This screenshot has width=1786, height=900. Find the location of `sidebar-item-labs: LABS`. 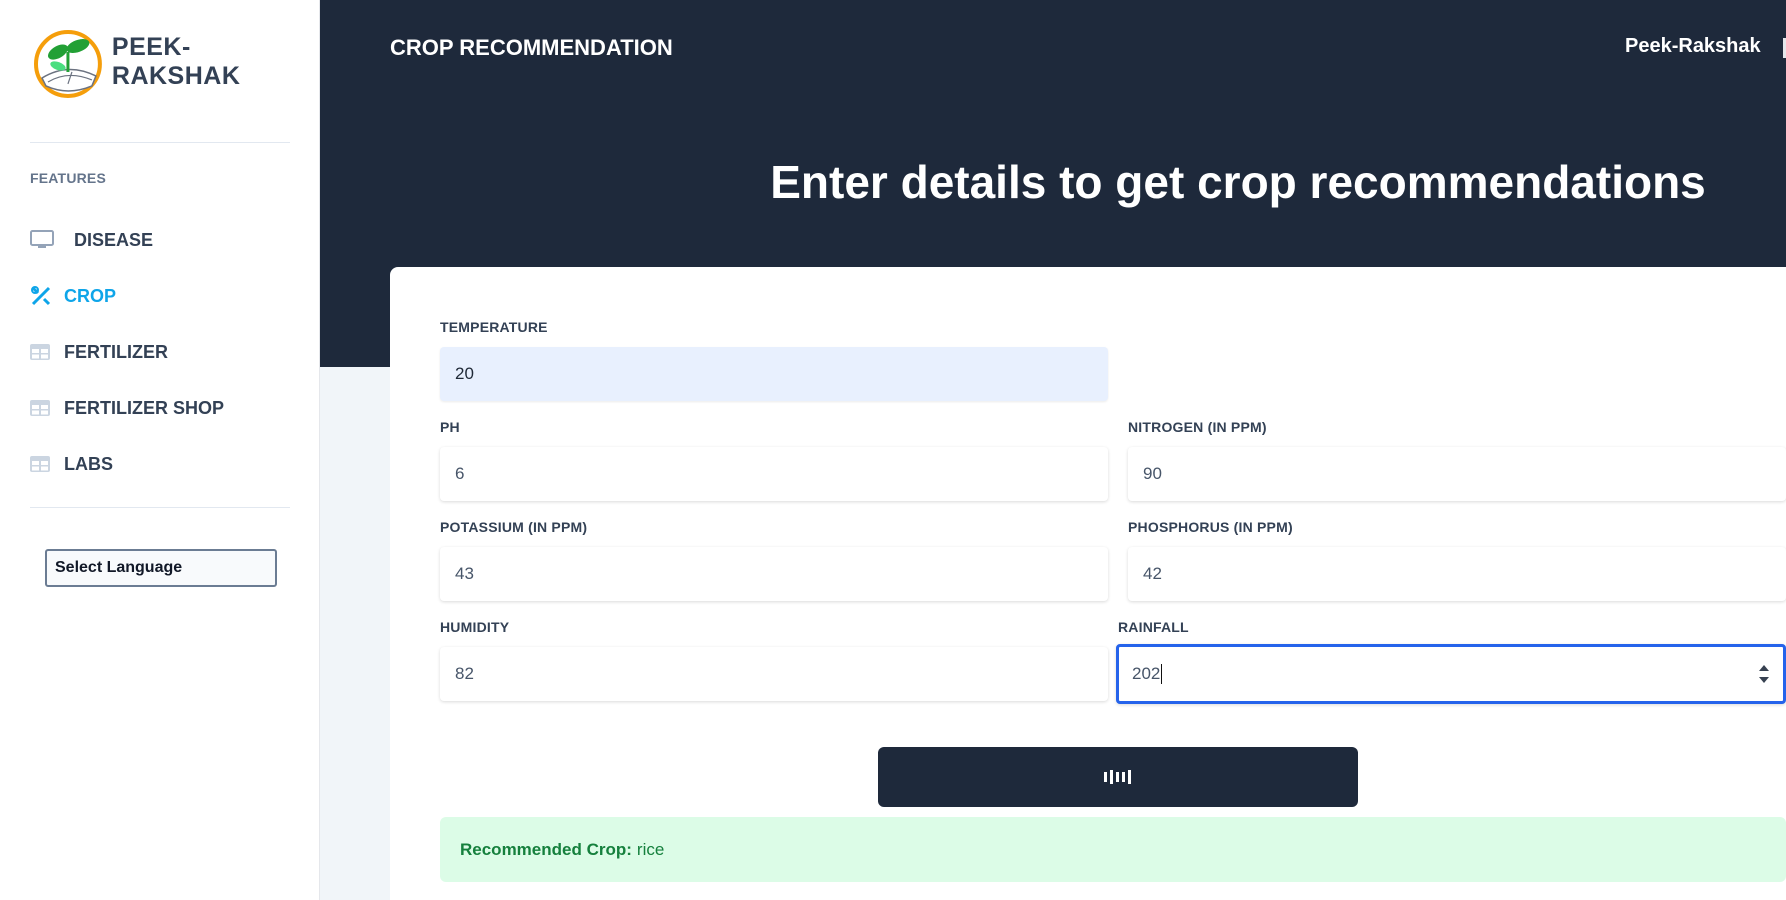

sidebar-item-labs: LABS is located at coordinates (127, 464).